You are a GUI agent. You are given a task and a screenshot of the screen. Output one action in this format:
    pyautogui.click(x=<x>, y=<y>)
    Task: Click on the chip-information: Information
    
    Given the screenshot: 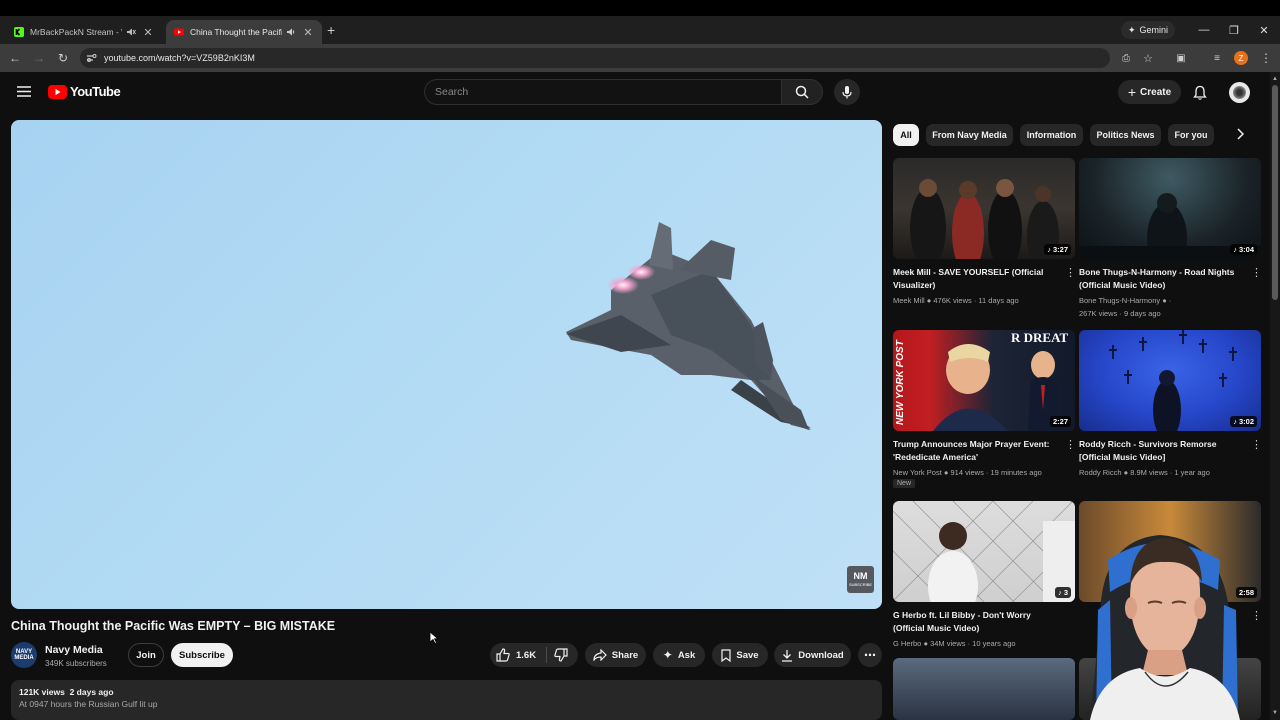 What is the action you would take?
    pyautogui.click(x=1051, y=135)
    